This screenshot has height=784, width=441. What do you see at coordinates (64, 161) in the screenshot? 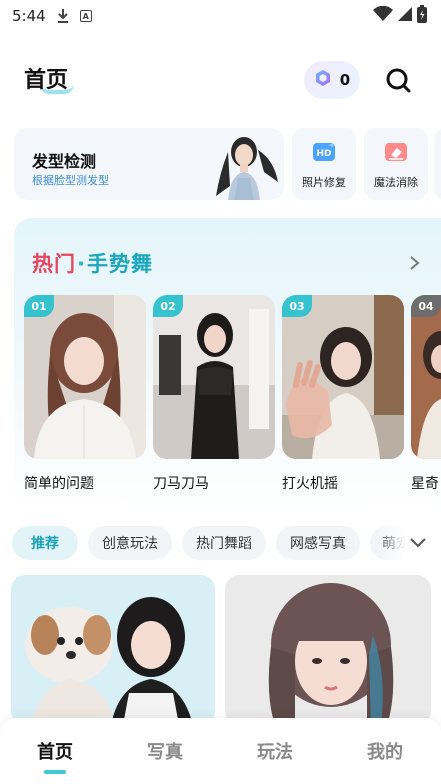
I see `hair-detect-title: 发型检测` at bounding box center [64, 161].